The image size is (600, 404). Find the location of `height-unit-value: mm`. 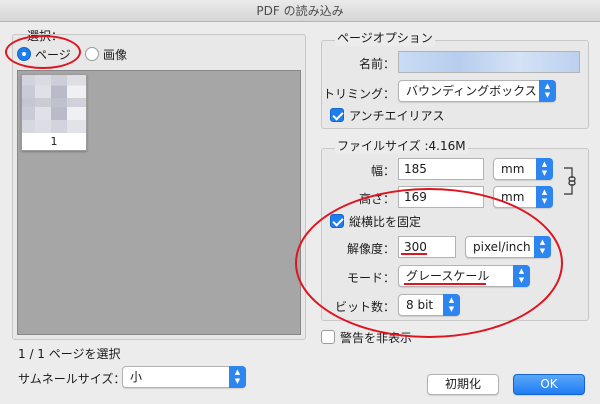

height-unit-value: mm is located at coordinates (513, 197).